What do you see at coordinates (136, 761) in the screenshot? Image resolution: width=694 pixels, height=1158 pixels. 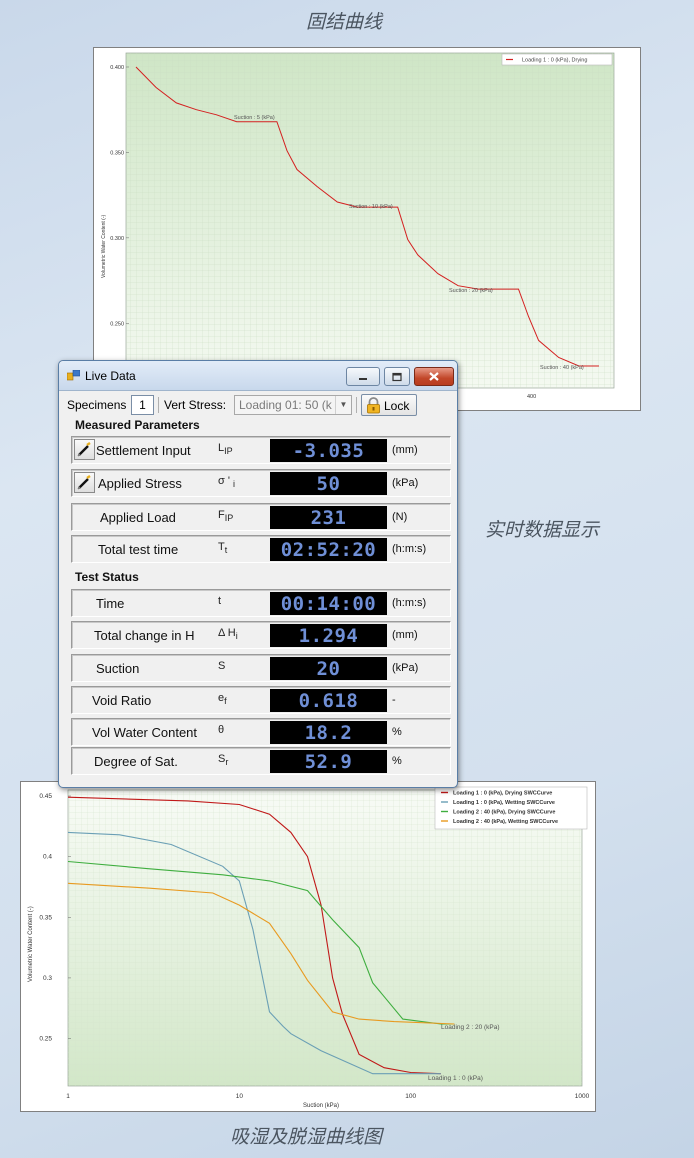 I see `param-name: Degree of Sat.` at bounding box center [136, 761].